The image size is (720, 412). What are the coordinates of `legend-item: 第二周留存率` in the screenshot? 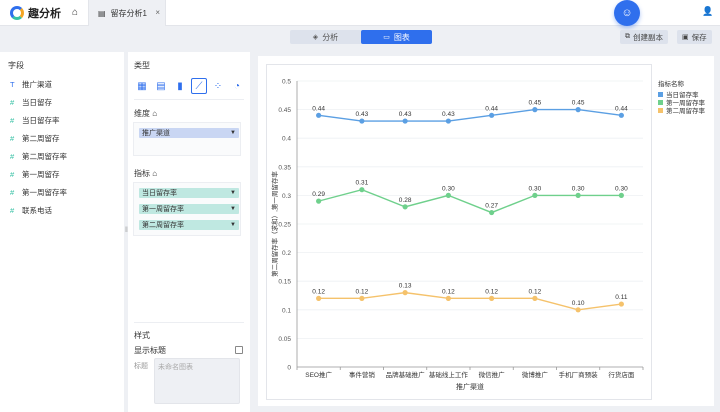 It's located at (681, 110).